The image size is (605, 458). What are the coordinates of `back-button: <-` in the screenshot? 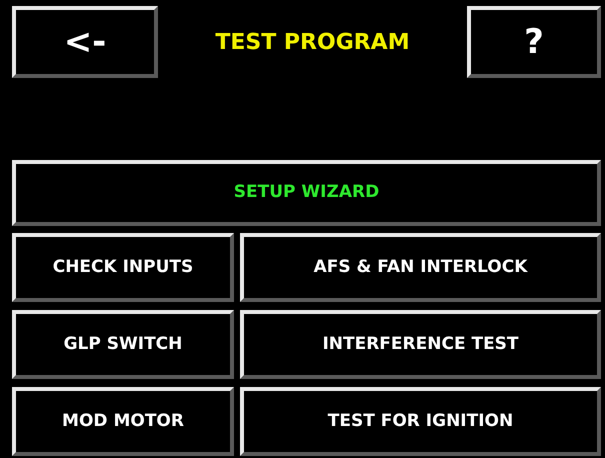 It's located at (85, 42).